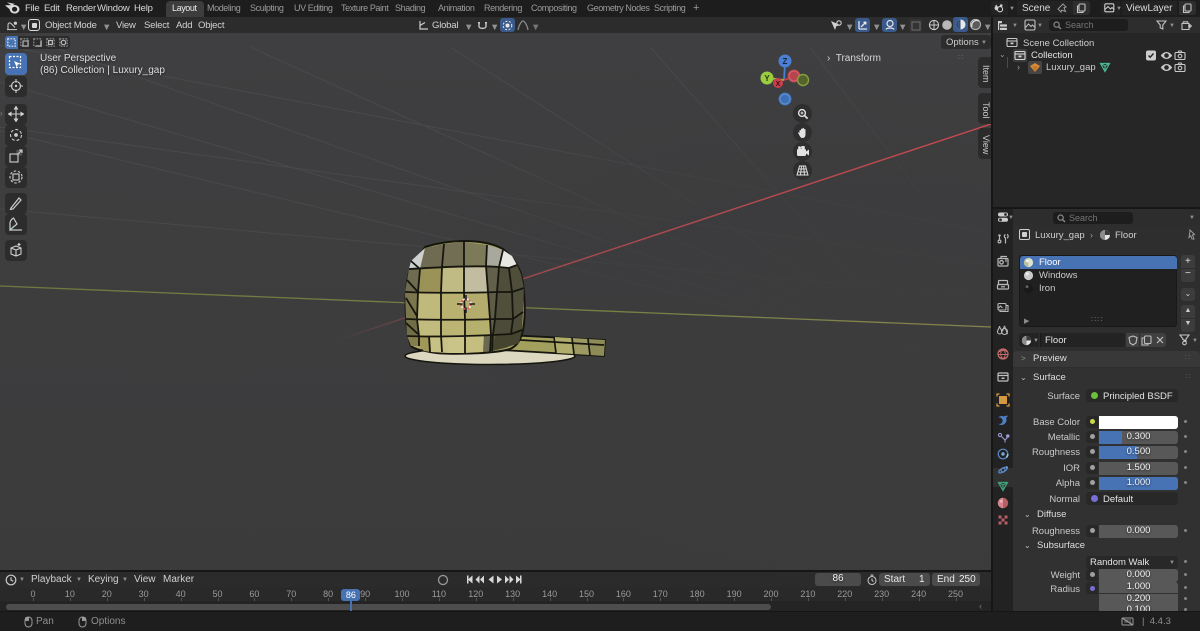 The height and width of the screenshot is (631, 1200). I want to click on svg-text: X, so click(778, 84).